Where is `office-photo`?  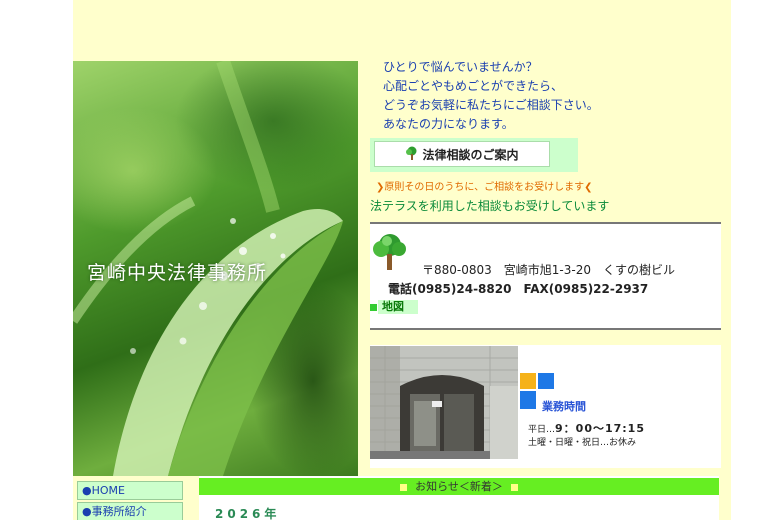 office-photo is located at coordinates (444, 402).